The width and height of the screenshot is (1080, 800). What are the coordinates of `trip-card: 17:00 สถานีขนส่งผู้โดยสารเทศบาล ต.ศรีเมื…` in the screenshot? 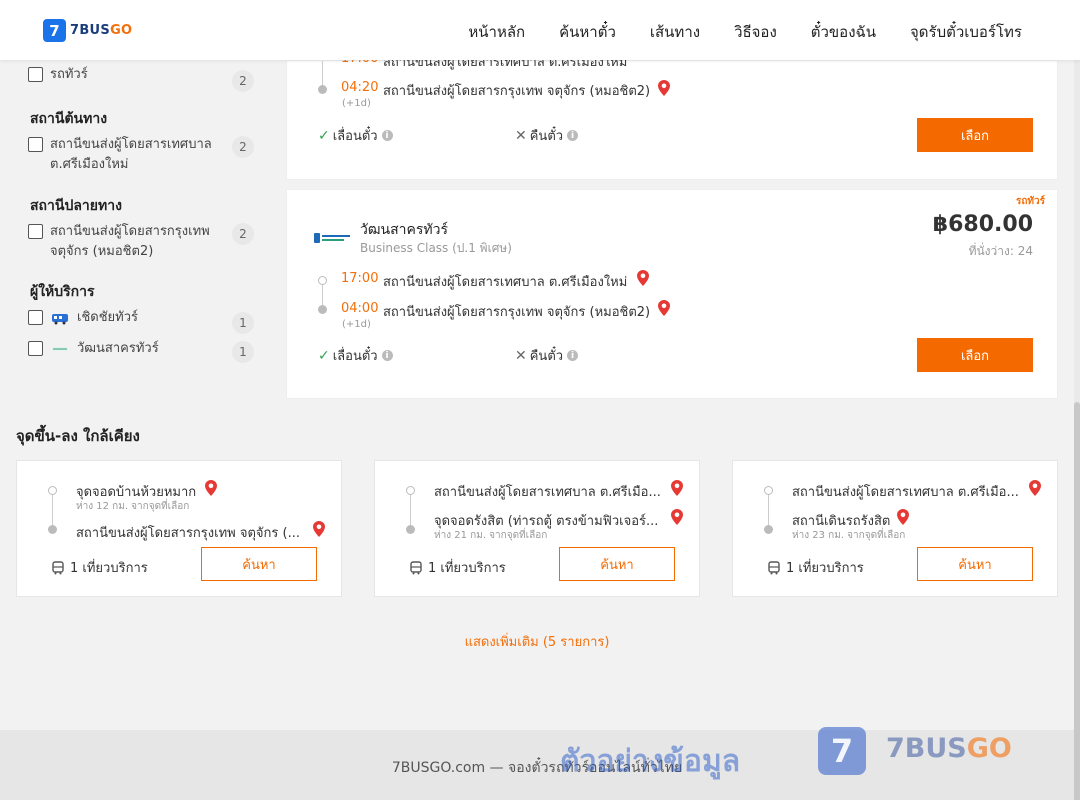 It's located at (672, 115).